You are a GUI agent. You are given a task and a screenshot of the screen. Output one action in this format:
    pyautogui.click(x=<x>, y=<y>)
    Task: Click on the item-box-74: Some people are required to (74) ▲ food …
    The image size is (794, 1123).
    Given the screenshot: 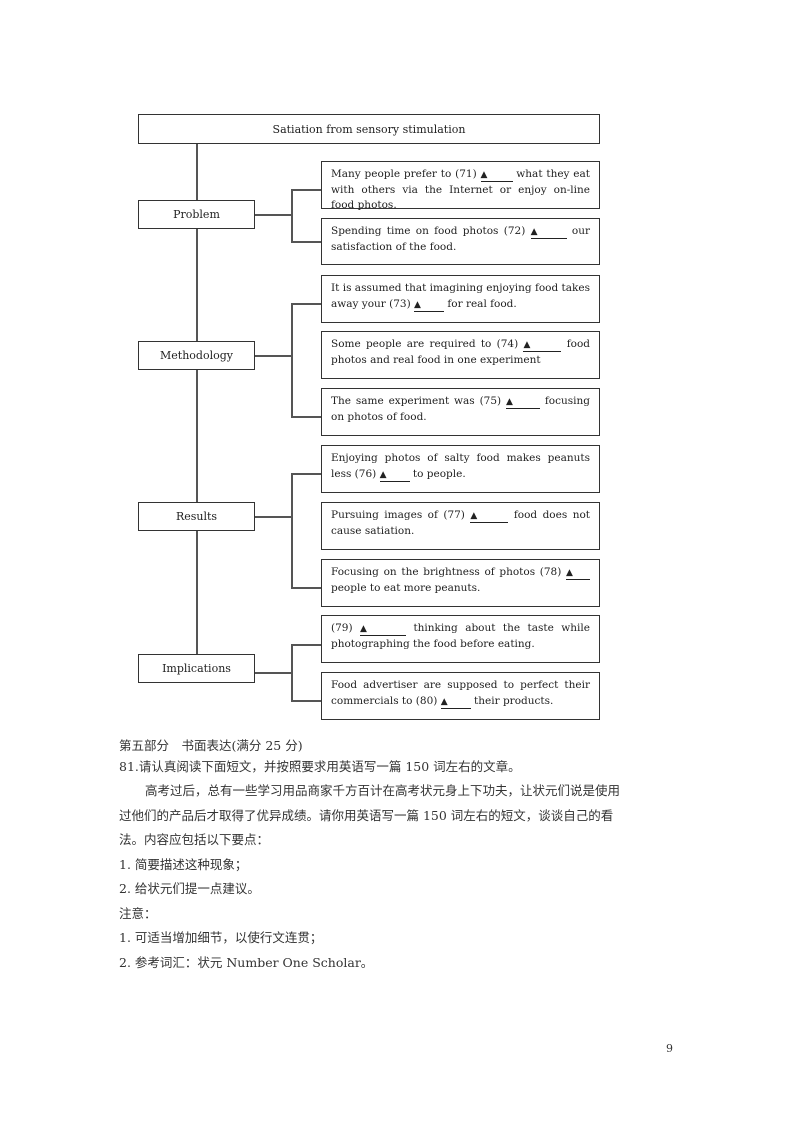 What is the action you would take?
    pyautogui.click(x=460, y=355)
    